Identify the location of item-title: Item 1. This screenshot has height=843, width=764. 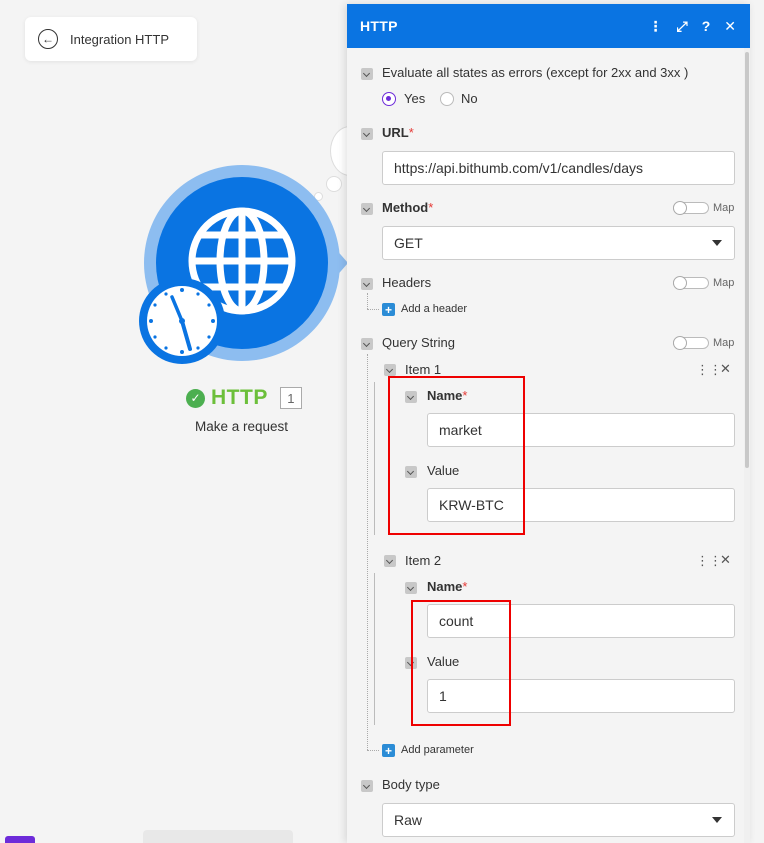
(423, 369).